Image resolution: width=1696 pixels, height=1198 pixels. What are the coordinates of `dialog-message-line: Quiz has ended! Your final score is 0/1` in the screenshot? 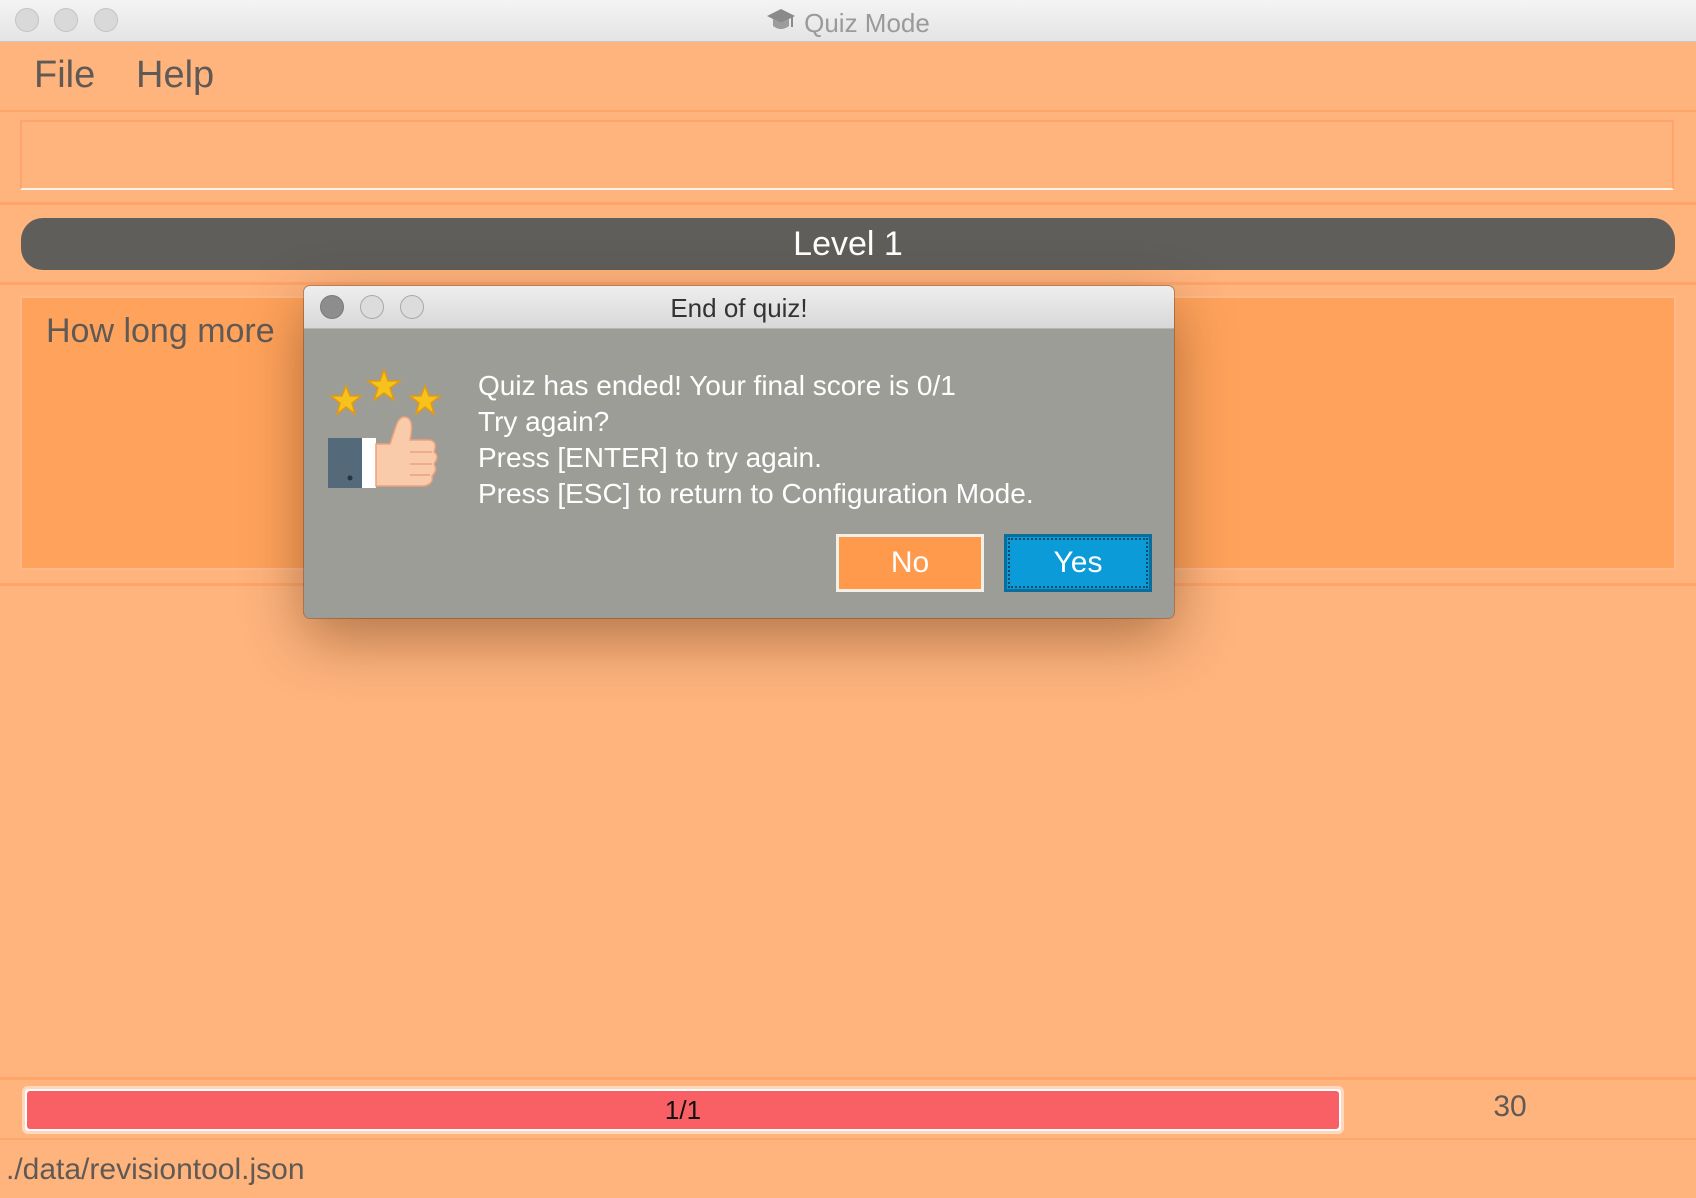 It's located at (717, 385).